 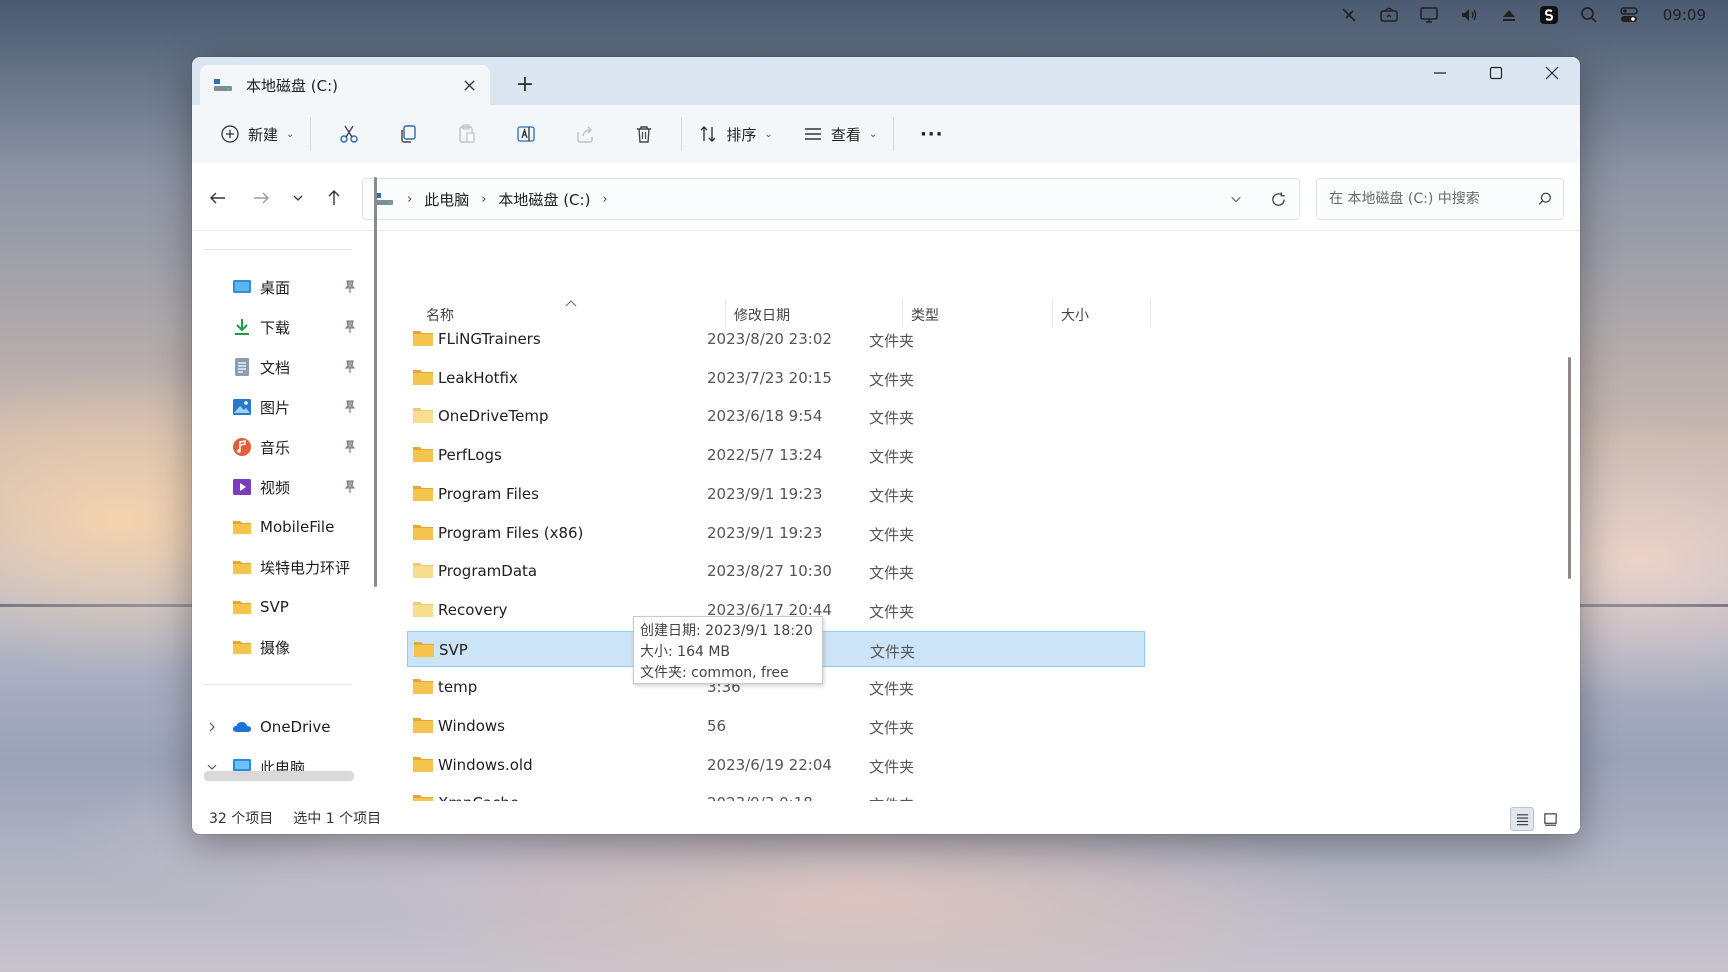 I want to click on paste-button, so click(x=466, y=134).